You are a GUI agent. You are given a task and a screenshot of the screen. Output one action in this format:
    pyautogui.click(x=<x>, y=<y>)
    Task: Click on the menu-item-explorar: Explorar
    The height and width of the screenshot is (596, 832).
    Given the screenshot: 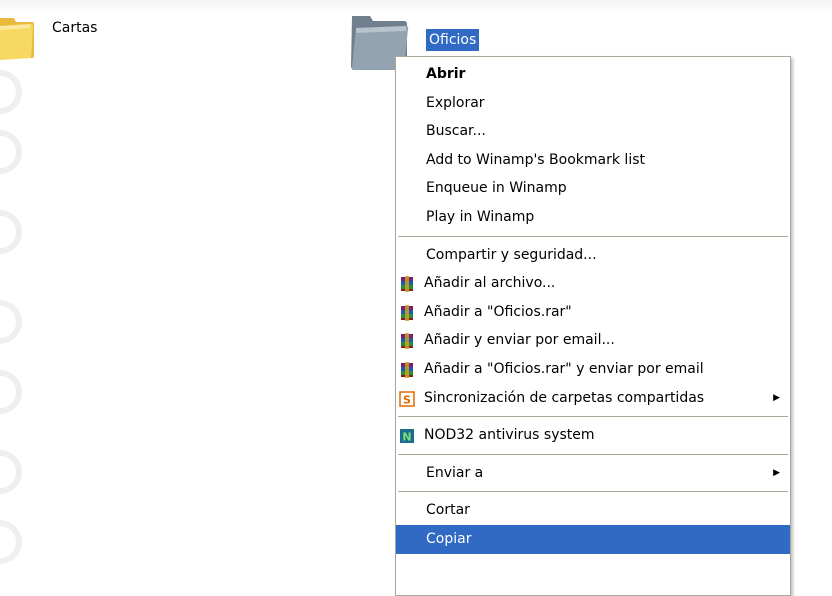 What is the action you would take?
    pyautogui.click(x=593, y=103)
    